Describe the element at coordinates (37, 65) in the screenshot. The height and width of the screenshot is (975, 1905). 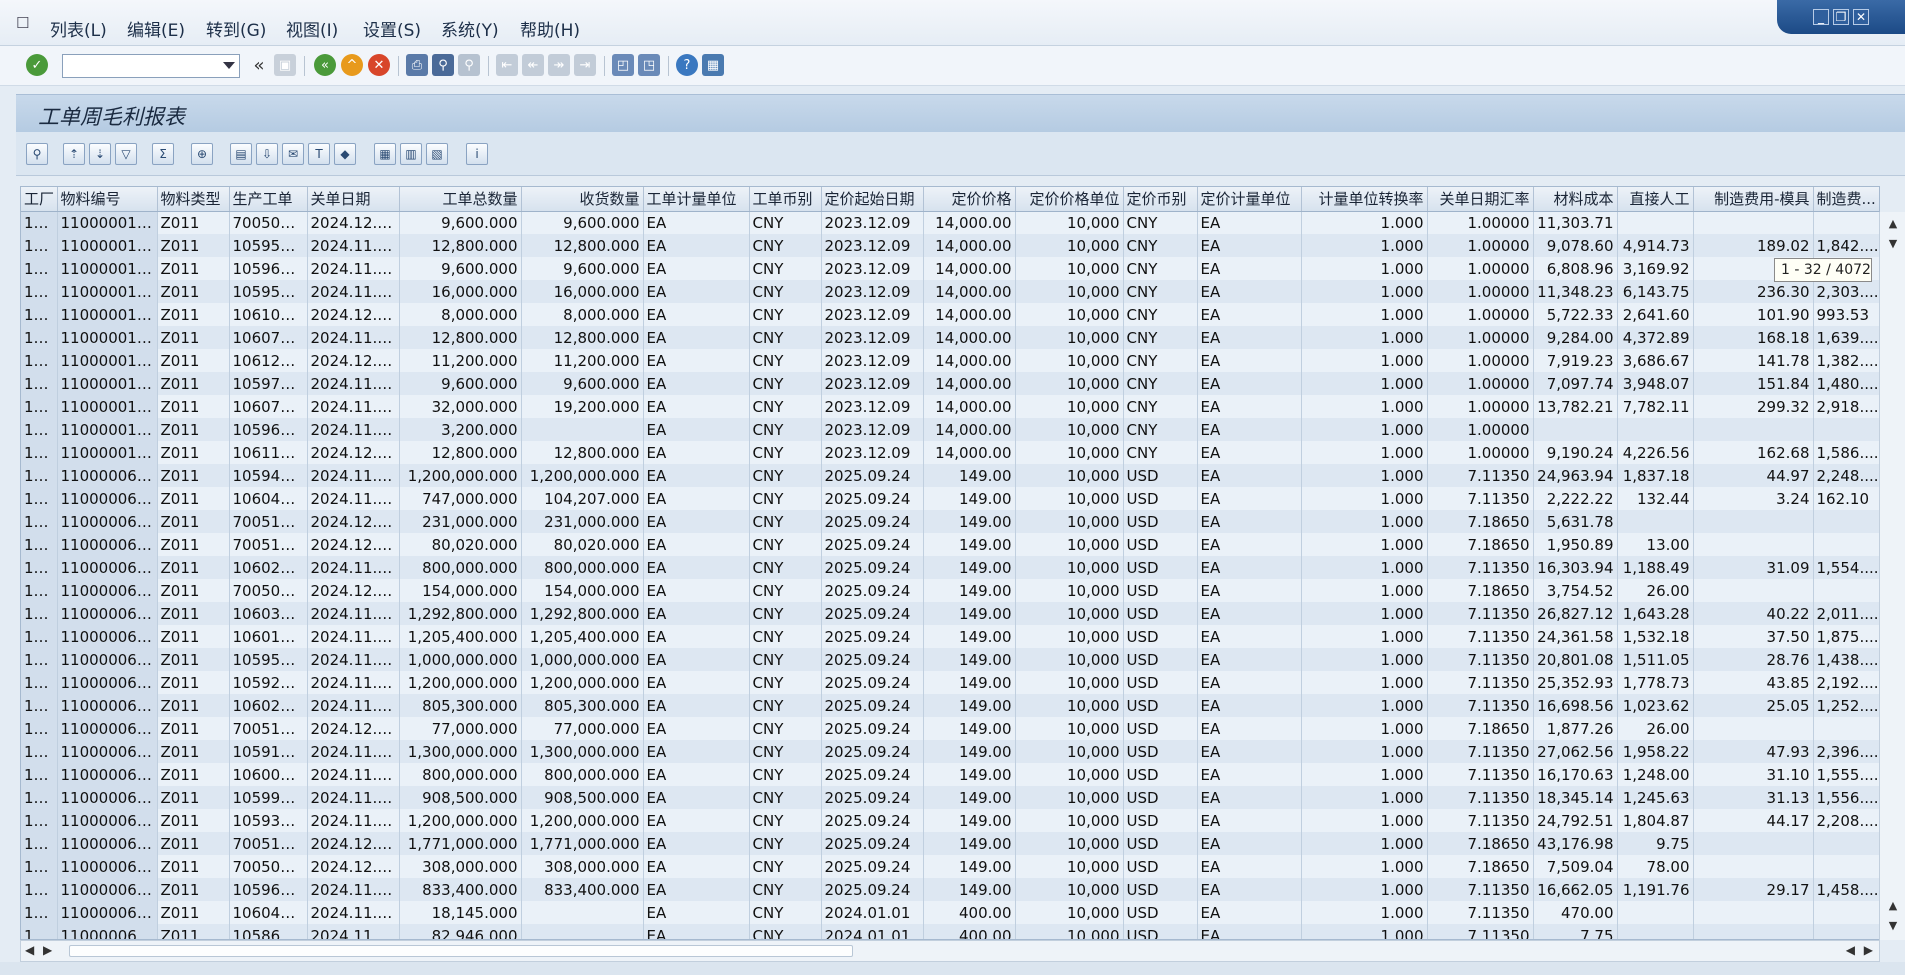
I see `enter-icon: ✓` at that location.